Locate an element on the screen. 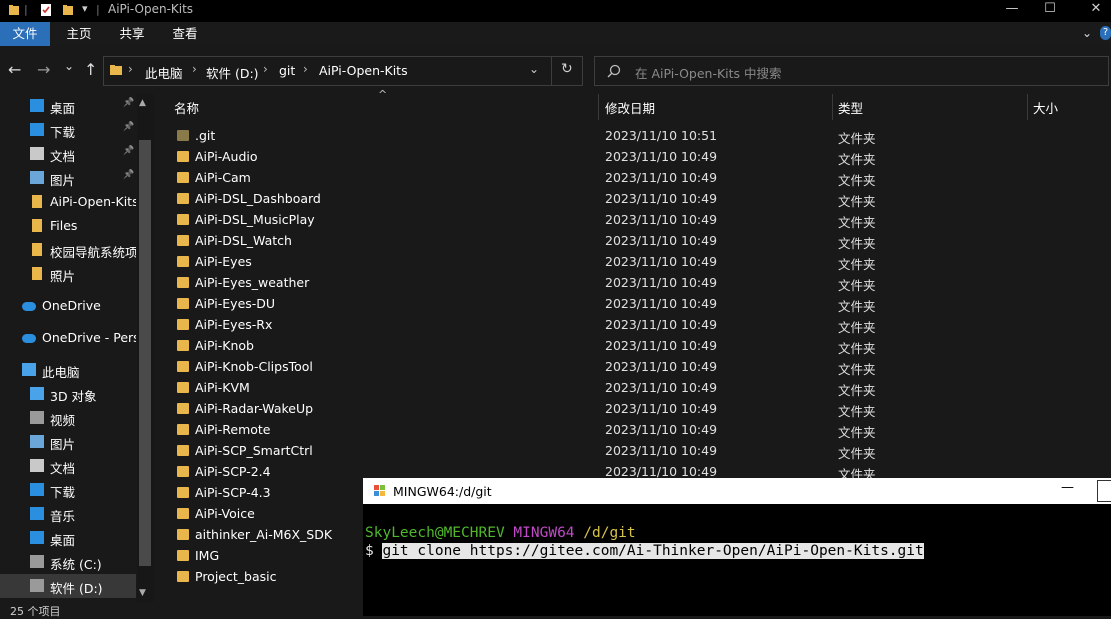 The width and height of the screenshot is (1111, 619). sidebar-item: 桌面 is located at coordinates (68, 538).